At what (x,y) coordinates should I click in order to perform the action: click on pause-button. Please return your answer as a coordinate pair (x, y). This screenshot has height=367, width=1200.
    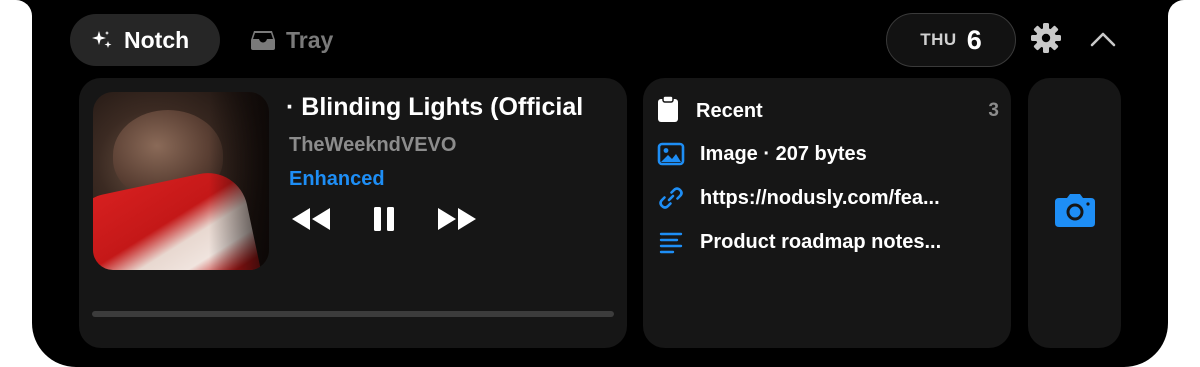
    Looking at the image, I should click on (384, 221).